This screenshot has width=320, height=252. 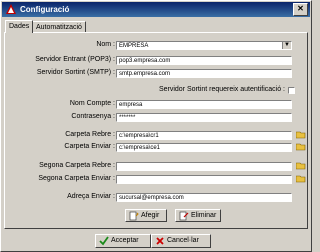 What do you see at coordinates (45, 9) in the screenshot?
I see `window-title: Configuració` at bounding box center [45, 9].